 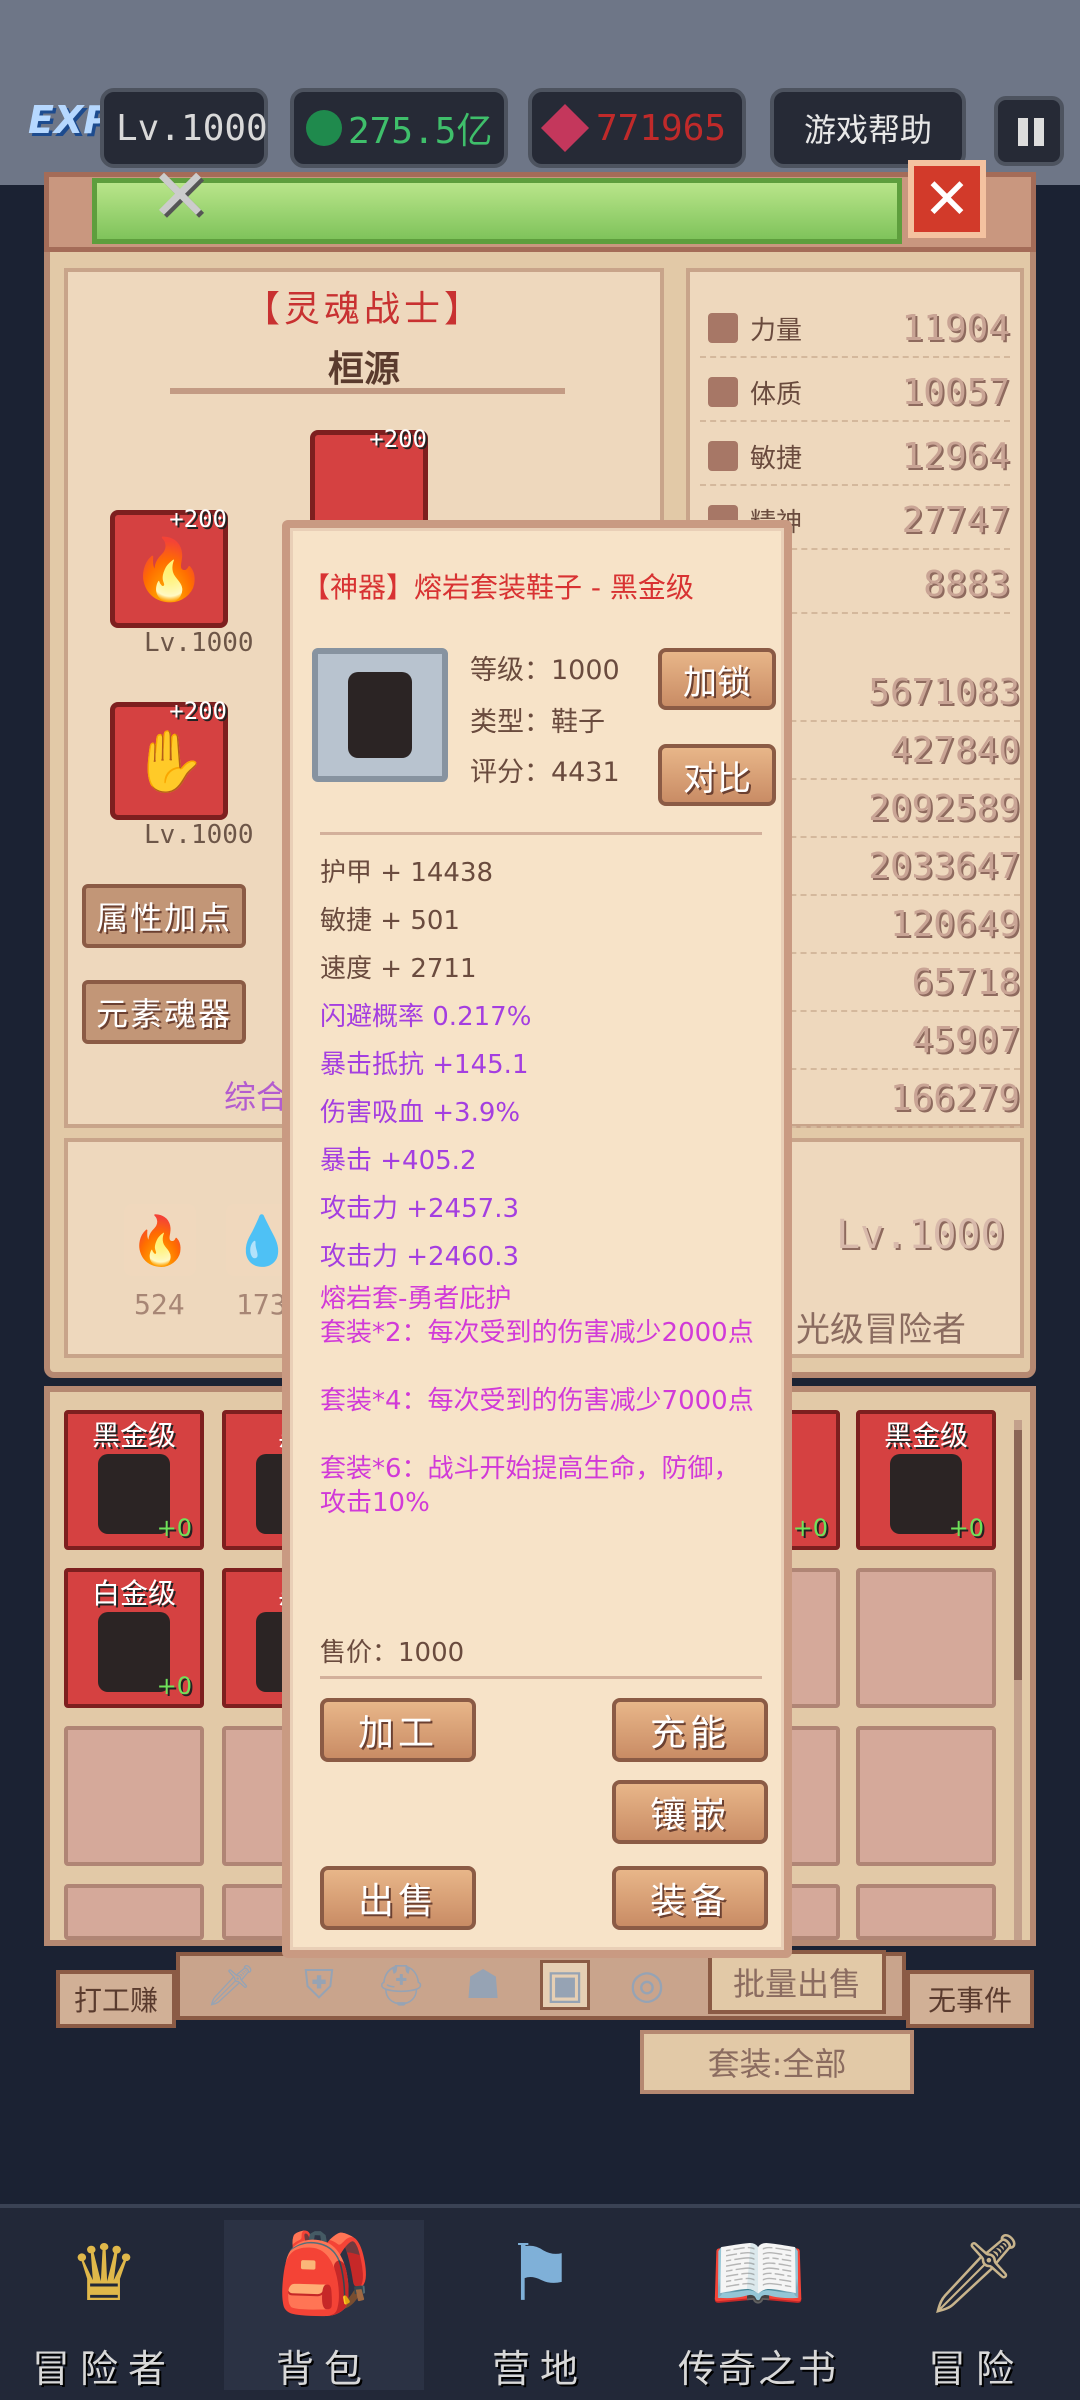 What do you see at coordinates (319, 1985) in the screenshot?
I see `shield-tab-icon: ⛨` at bounding box center [319, 1985].